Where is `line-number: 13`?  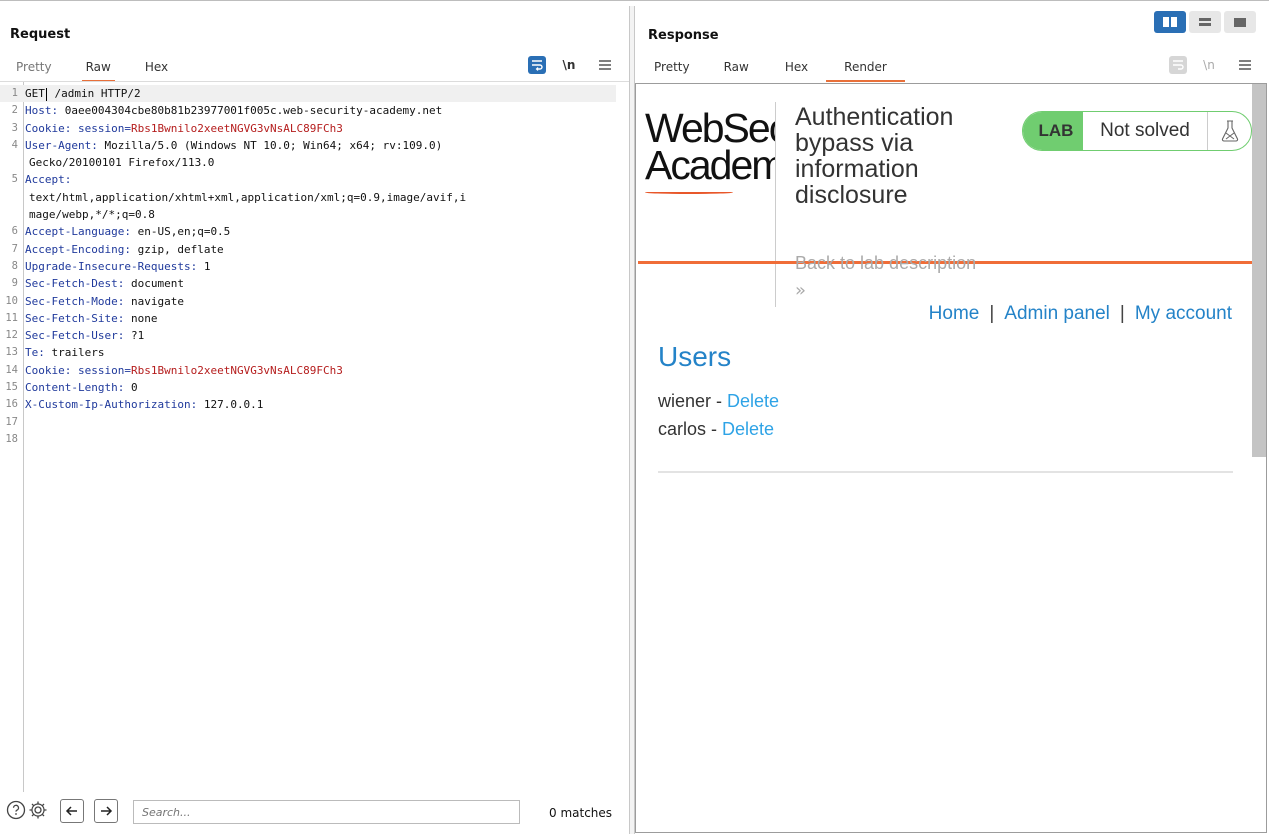 line-number: 13 is located at coordinates (11, 352).